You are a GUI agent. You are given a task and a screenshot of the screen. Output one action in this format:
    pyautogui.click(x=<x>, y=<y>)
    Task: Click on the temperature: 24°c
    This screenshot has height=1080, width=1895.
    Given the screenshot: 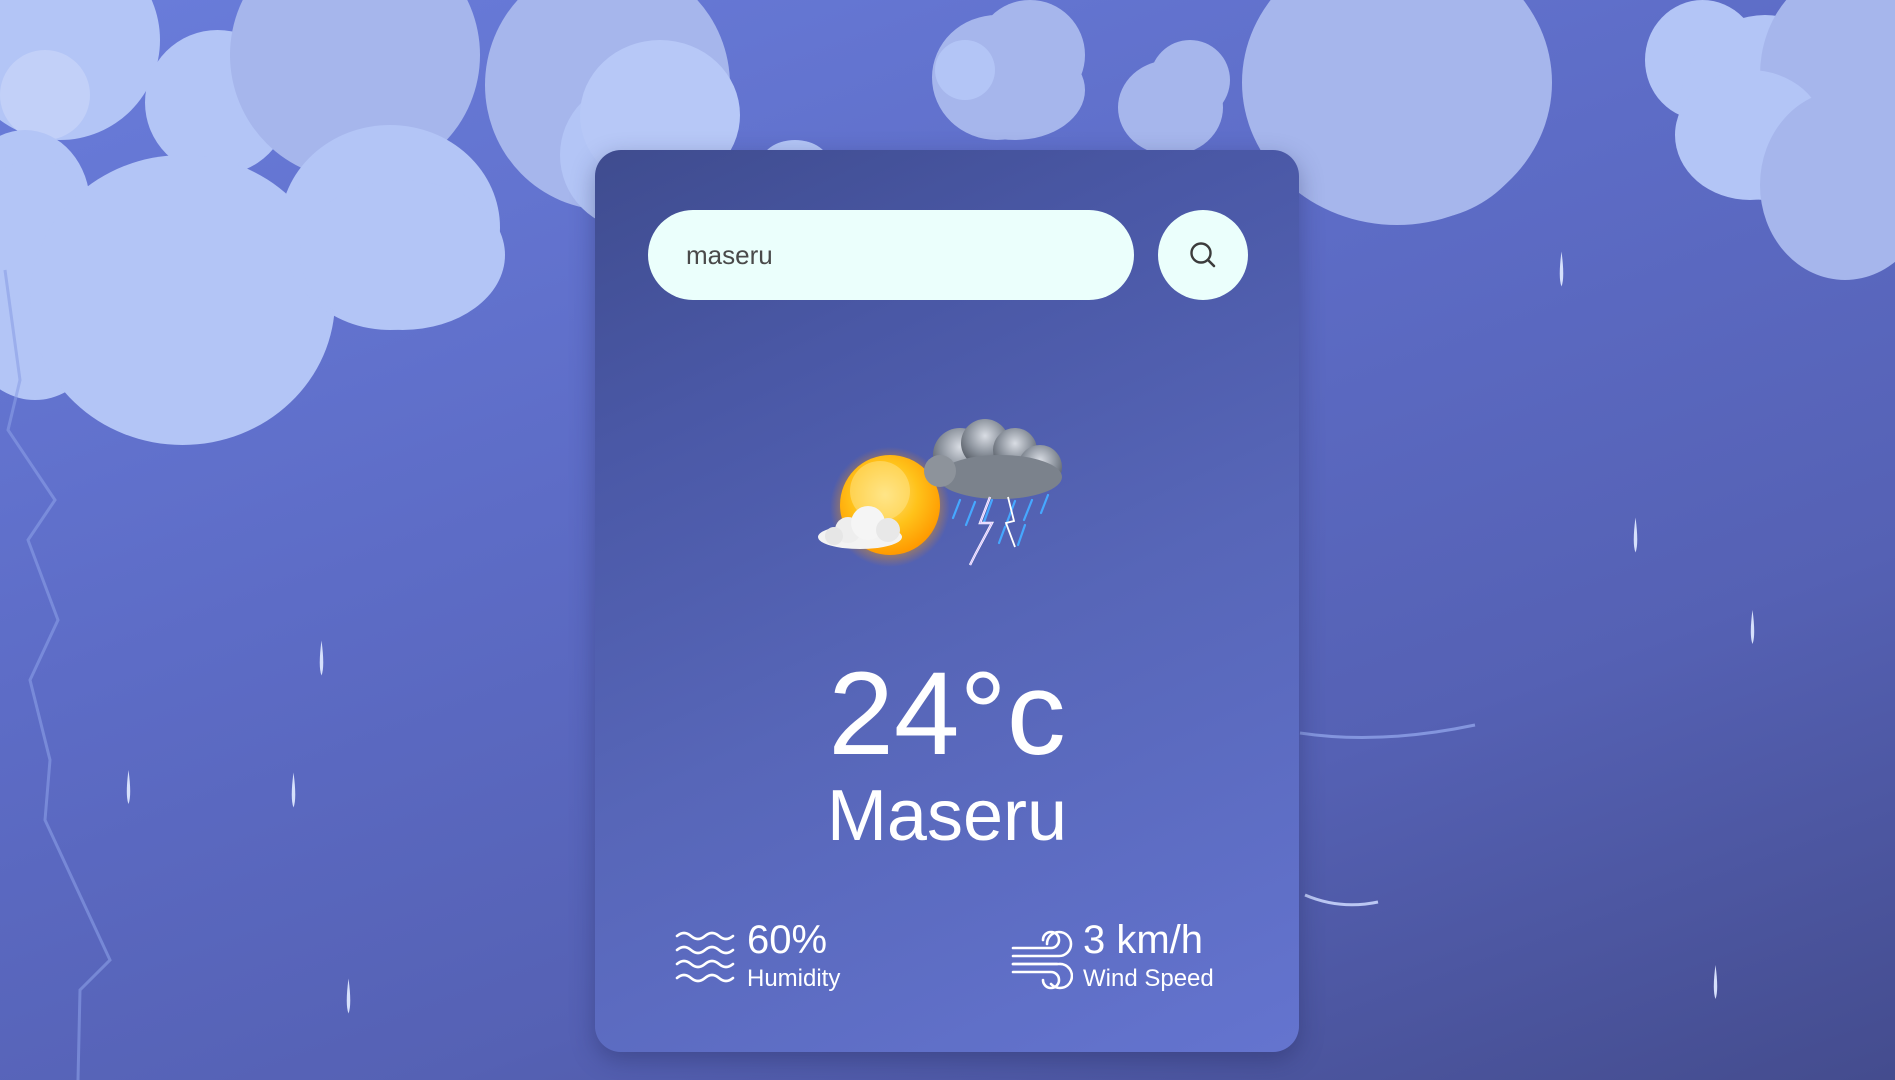 What is the action you would take?
    pyautogui.click(x=947, y=714)
    